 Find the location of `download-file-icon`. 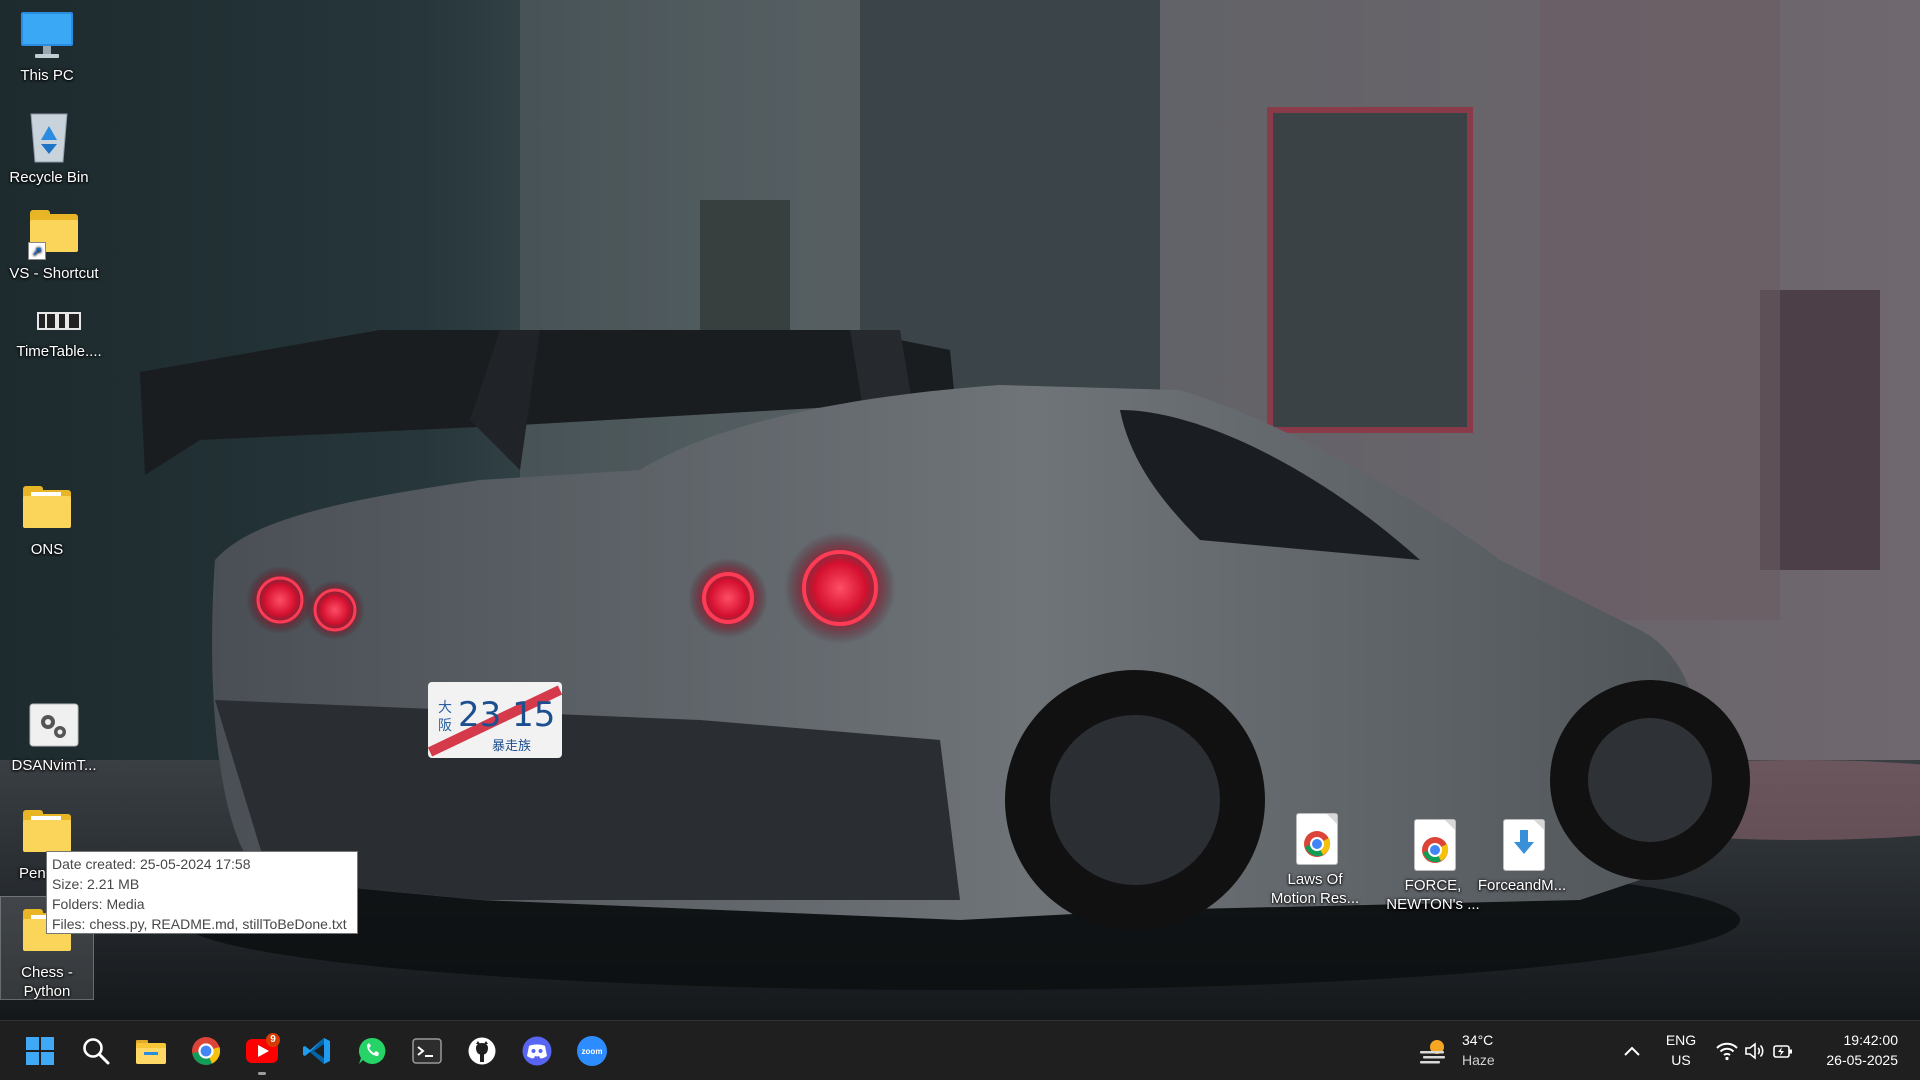

download-file-icon is located at coordinates (1522, 845).